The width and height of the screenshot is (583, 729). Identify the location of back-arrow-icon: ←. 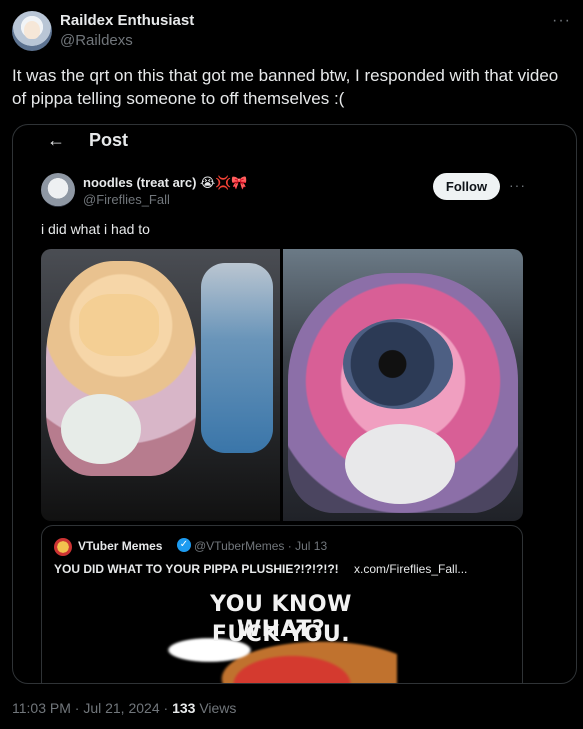
(56, 140).